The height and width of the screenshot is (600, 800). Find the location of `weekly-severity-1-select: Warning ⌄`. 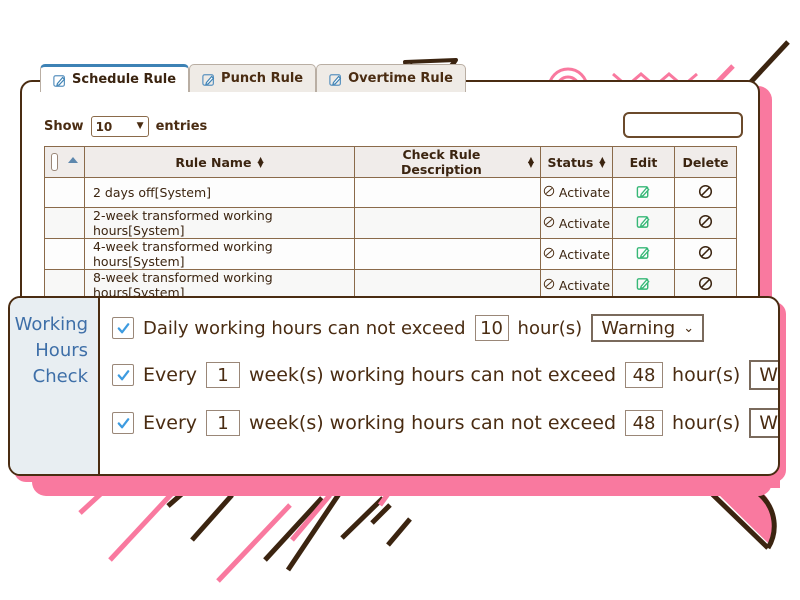

weekly-severity-1-select: Warning ⌄ is located at coordinates (763, 375).